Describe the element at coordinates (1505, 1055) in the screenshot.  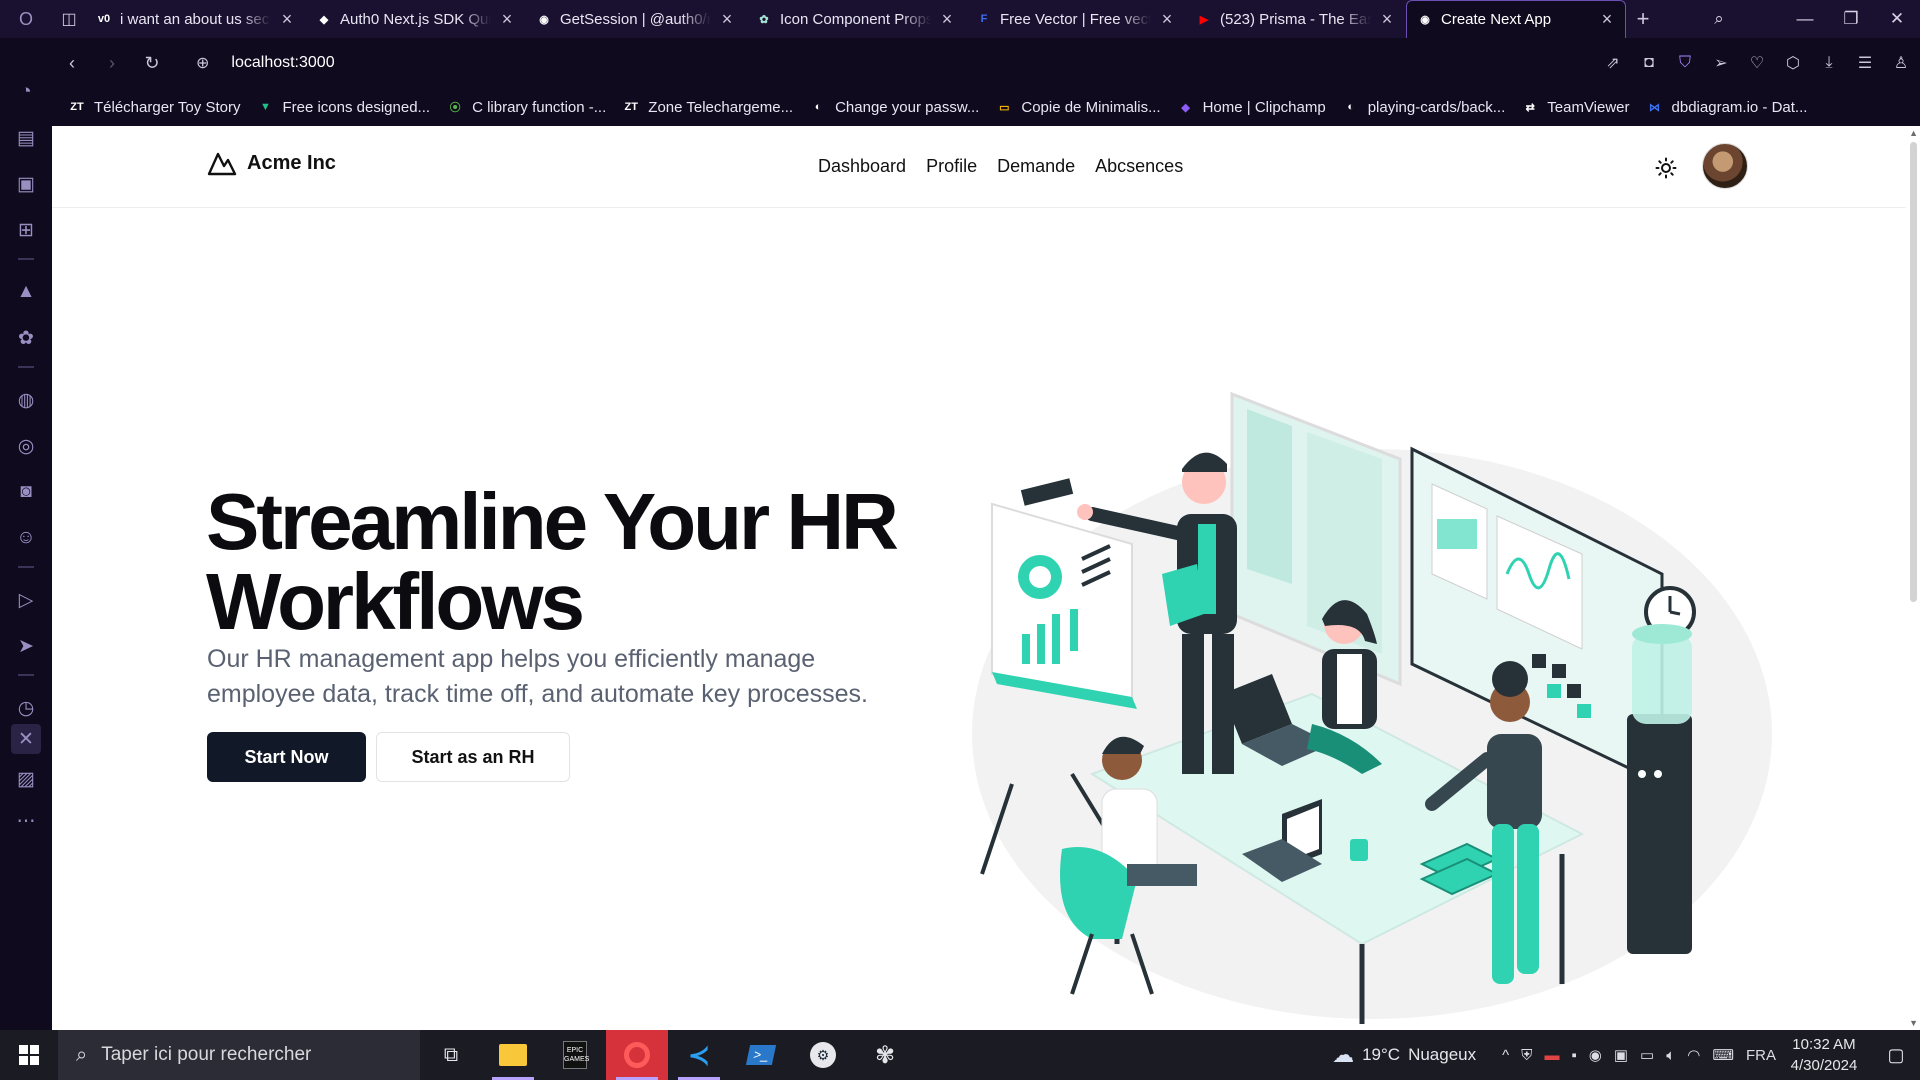
I see `chevron-up-icon: ^` at that location.